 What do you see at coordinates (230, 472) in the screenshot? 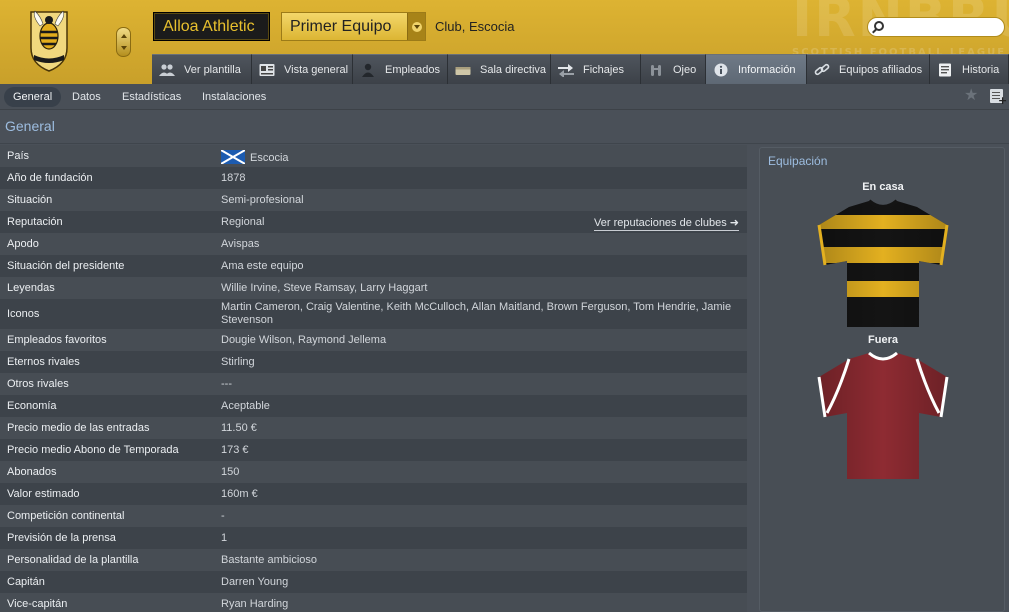
I see `detail-value: 150` at bounding box center [230, 472].